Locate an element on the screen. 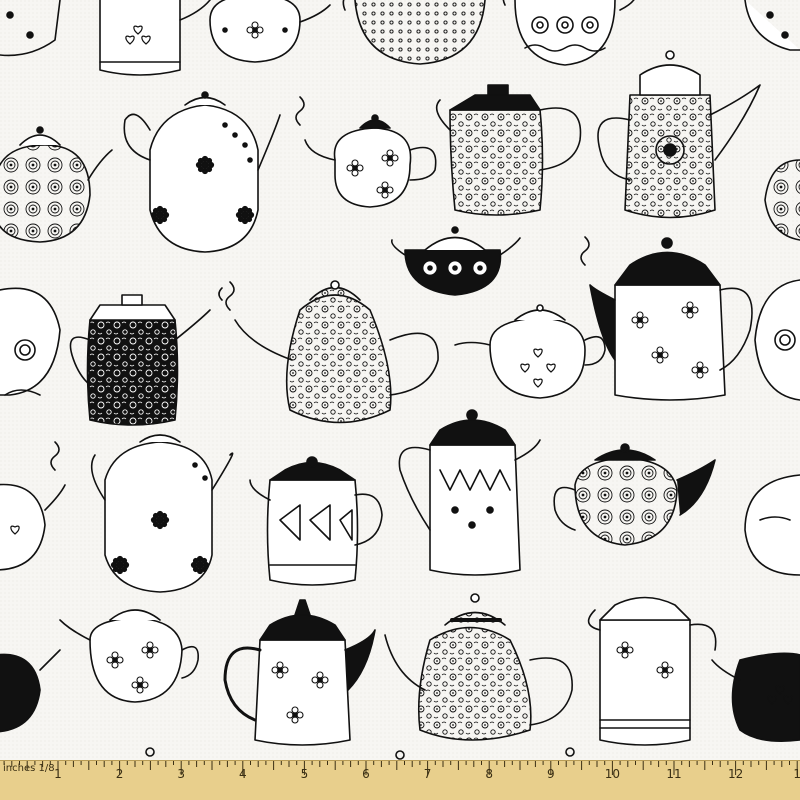 The image size is (800, 800). ruler-number: 4 is located at coordinates (243, 774).